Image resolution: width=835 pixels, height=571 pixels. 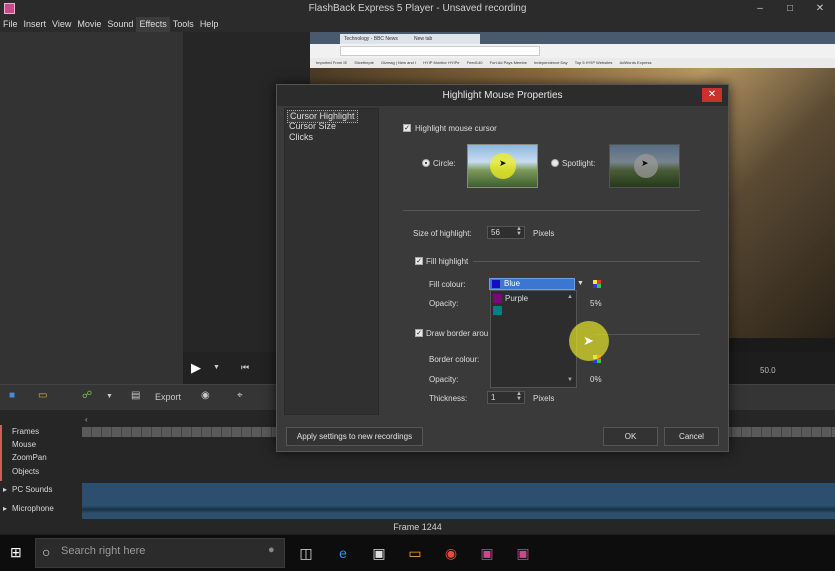 I want to click on spotlight-preview: ➤, so click(x=644, y=166).